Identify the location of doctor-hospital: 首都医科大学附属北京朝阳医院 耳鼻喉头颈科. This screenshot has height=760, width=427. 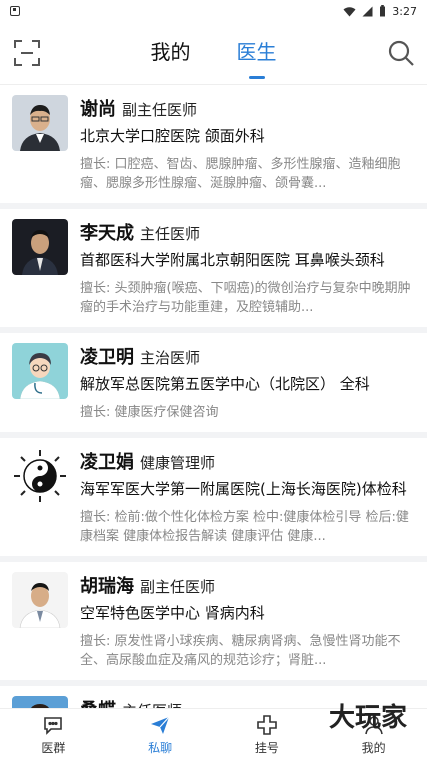
(232, 260).